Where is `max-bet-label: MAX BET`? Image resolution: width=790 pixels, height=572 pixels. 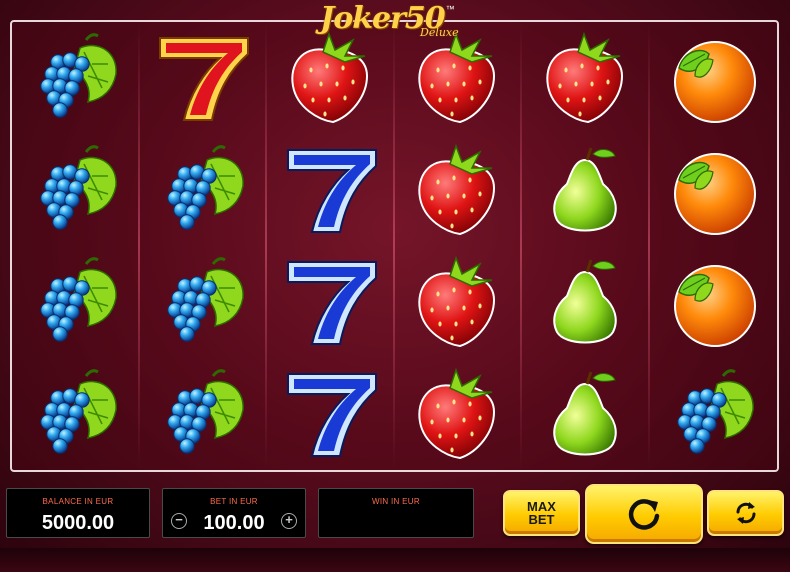 max-bet-label: MAX BET is located at coordinates (541, 513).